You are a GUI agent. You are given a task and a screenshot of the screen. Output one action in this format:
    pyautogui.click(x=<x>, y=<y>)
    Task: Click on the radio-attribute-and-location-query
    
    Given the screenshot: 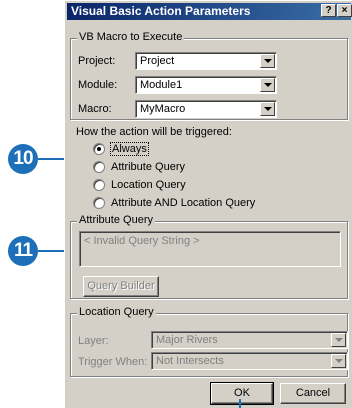 What is the action you would take?
    pyautogui.click(x=99, y=203)
    